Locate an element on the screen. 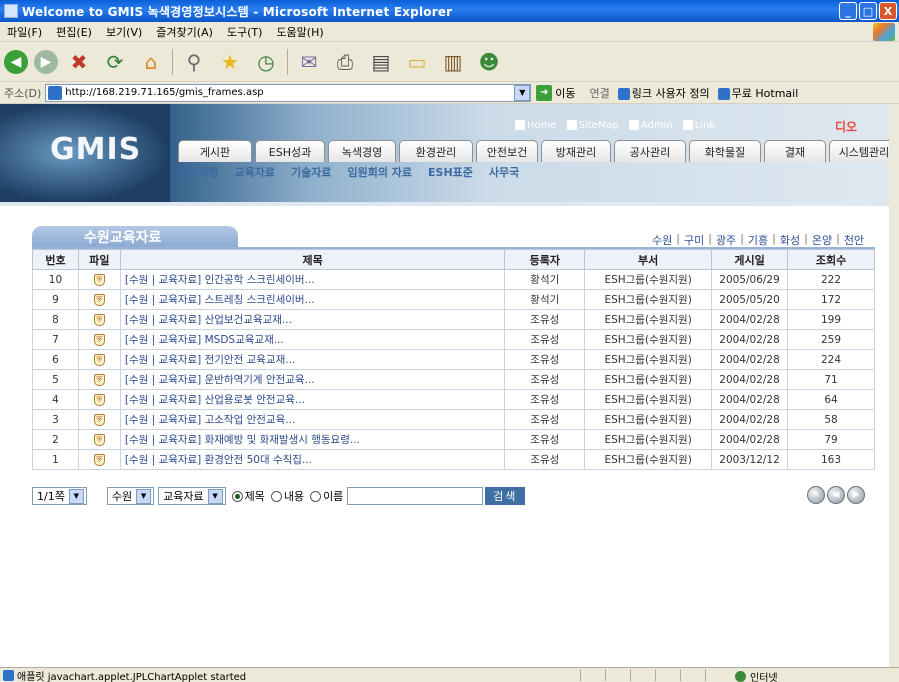 The height and width of the screenshot is (682, 899). region-gwangju: 광주 is located at coordinates (726, 240).